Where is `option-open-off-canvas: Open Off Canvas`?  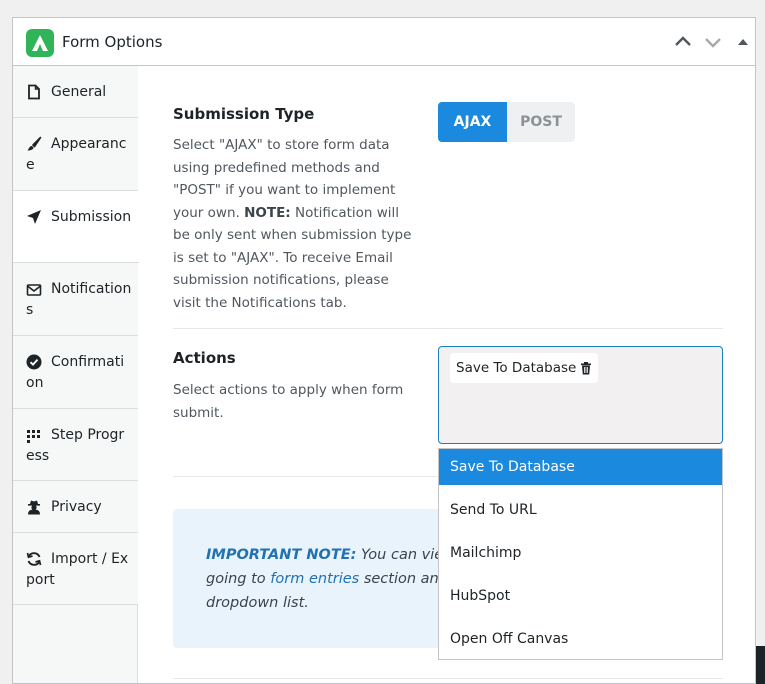
option-open-off-canvas: Open Off Canvas is located at coordinates (580, 639).